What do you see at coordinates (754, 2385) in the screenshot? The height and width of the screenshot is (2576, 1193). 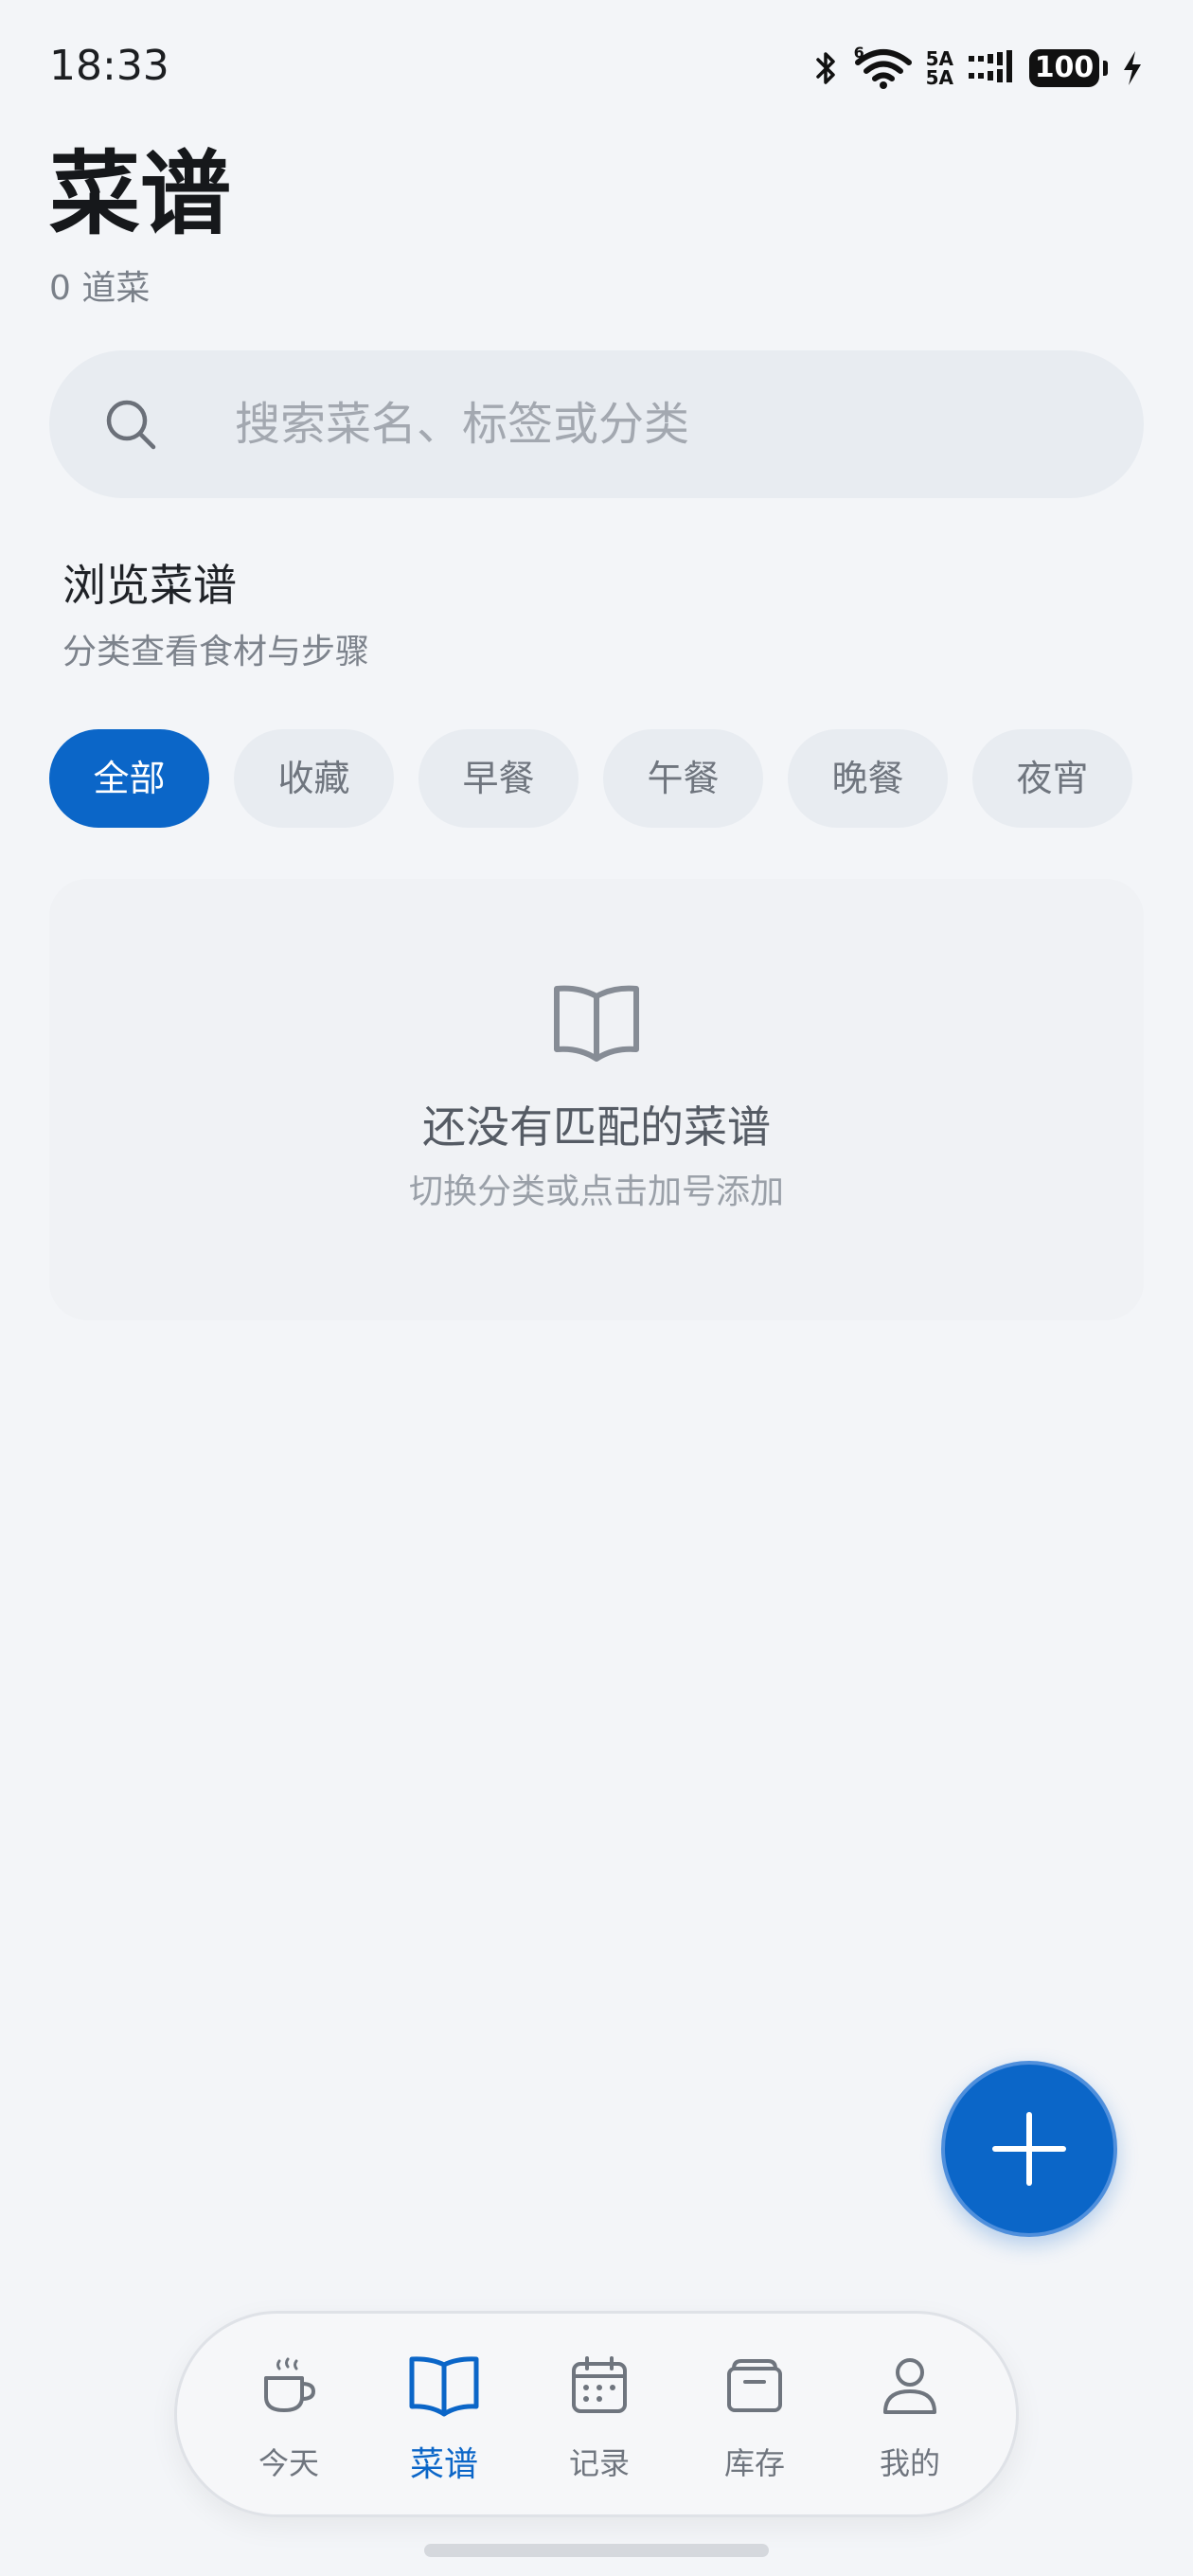 I see `archive-box-icon` at bounding box center [754, 2385].